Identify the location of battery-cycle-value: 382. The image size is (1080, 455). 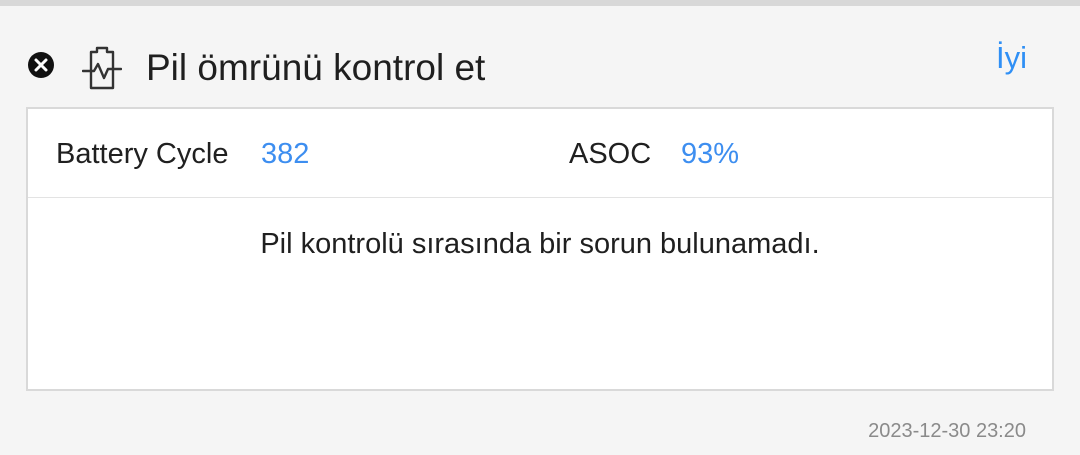
(285, 154).